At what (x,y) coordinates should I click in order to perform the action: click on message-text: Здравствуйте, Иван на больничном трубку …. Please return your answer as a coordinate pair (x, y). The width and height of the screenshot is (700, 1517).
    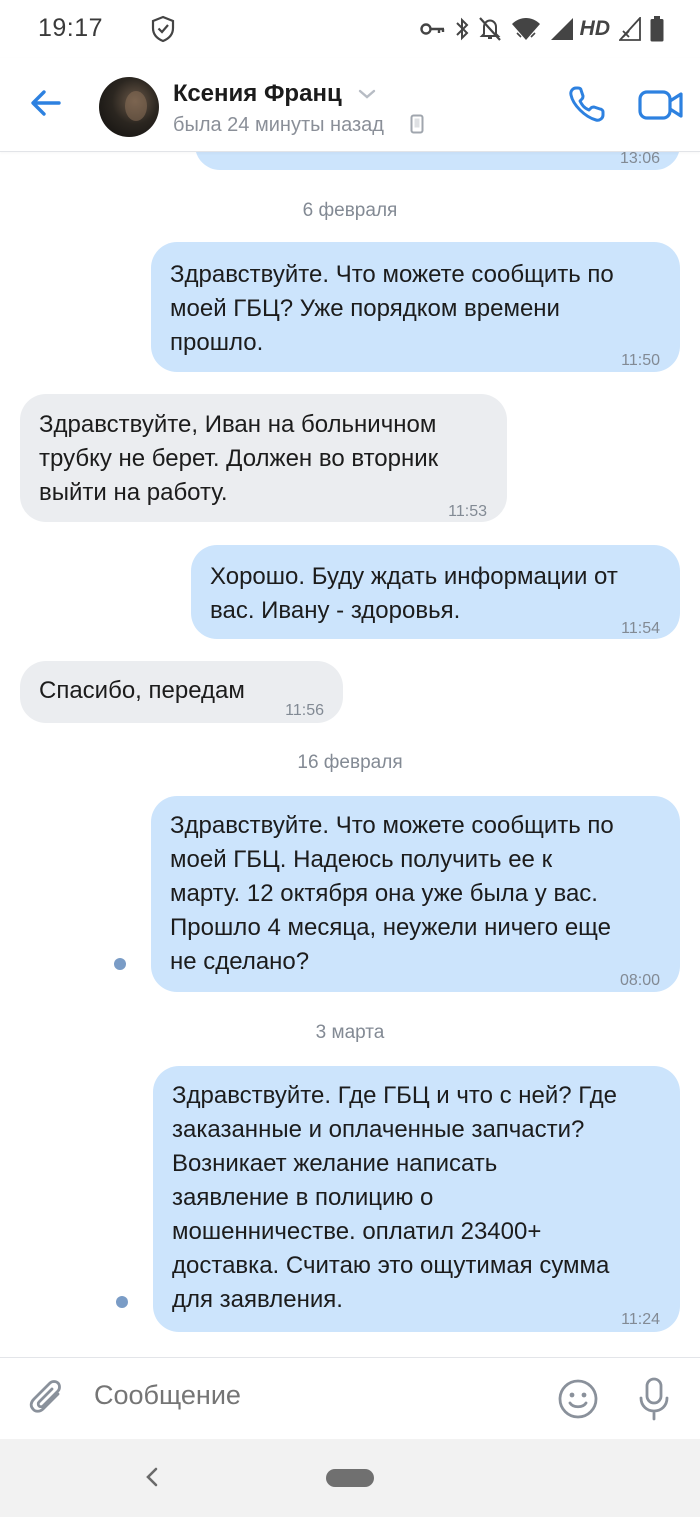
    Looking at the image, I should click on (239, 458).